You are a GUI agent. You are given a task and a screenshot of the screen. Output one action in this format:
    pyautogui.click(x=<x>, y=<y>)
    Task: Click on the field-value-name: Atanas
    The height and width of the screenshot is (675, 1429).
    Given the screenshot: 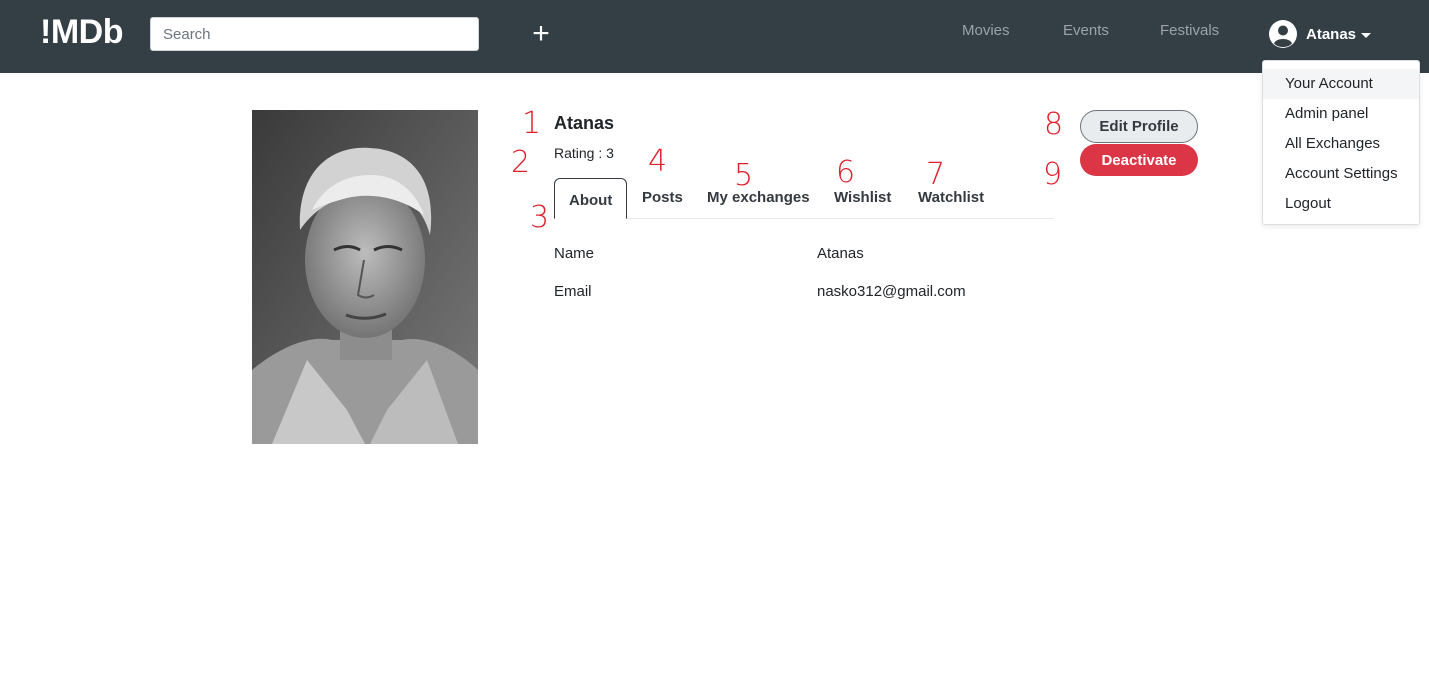 What is the action you would take?
    pyautogui.click(x=840, y=253)
    